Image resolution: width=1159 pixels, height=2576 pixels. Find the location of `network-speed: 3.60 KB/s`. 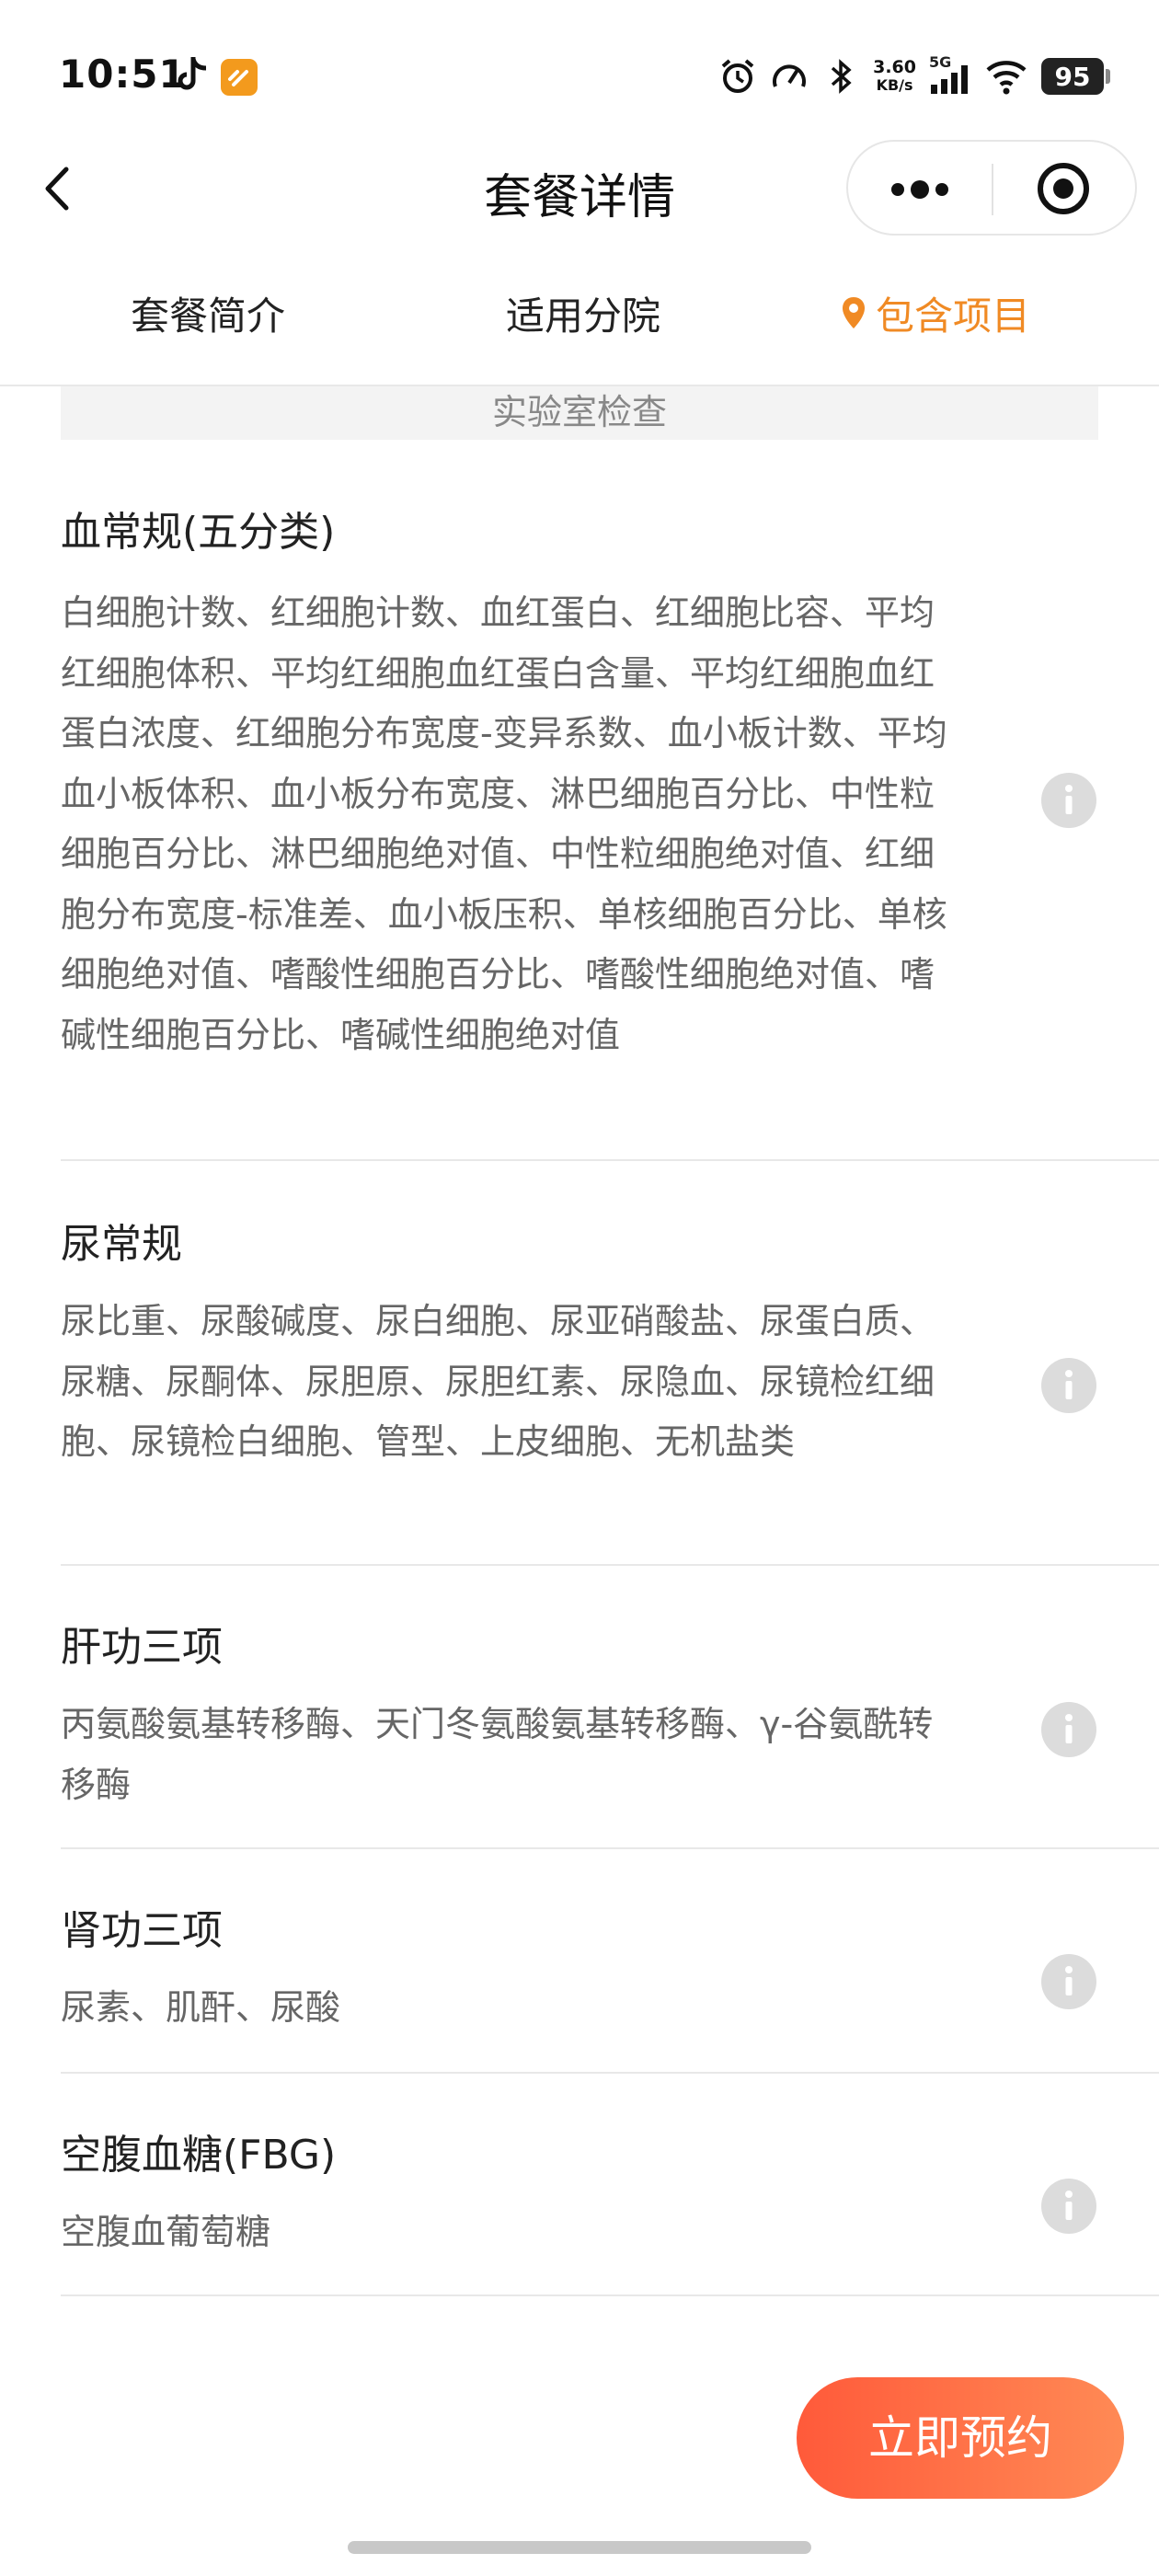

network-speed: 3.60 KB/s is located at coordinates (894, 76).